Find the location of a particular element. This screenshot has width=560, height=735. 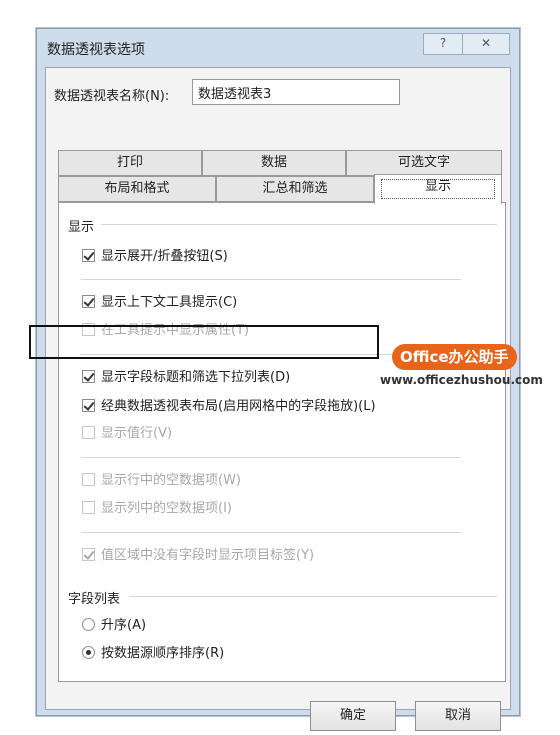

option-show-empty-column-items: 显示列中的空数据项(I) is located at coordinates (157, 510).